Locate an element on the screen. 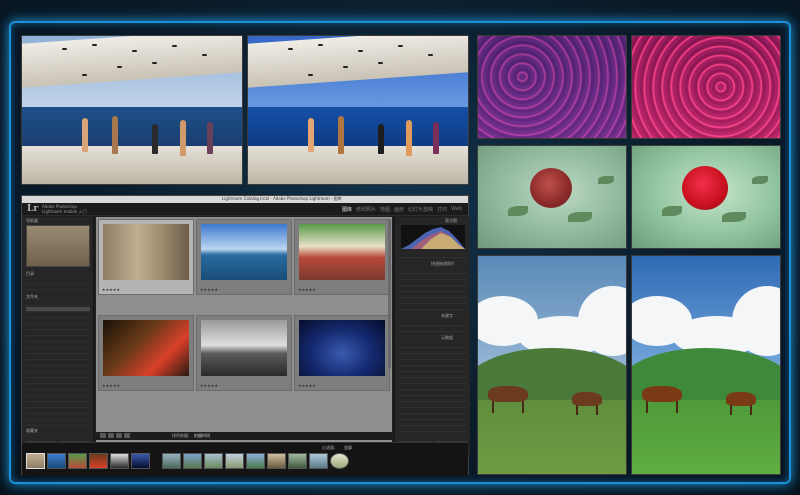 The width and height of the screenshot is (800, 495). metadata-header: 元数据 is located at coordinates (447, 338).